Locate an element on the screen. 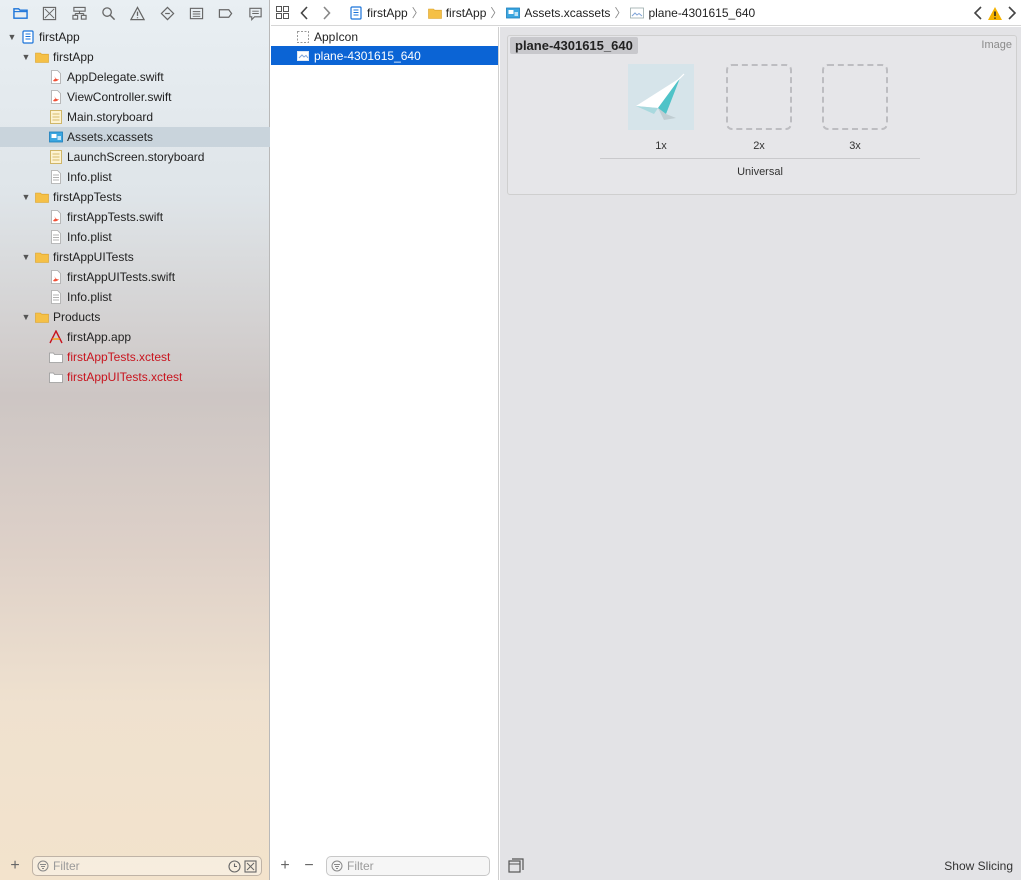 This screenshot has width=1021, height=880. forward-button is located at coordinates (326, 13).